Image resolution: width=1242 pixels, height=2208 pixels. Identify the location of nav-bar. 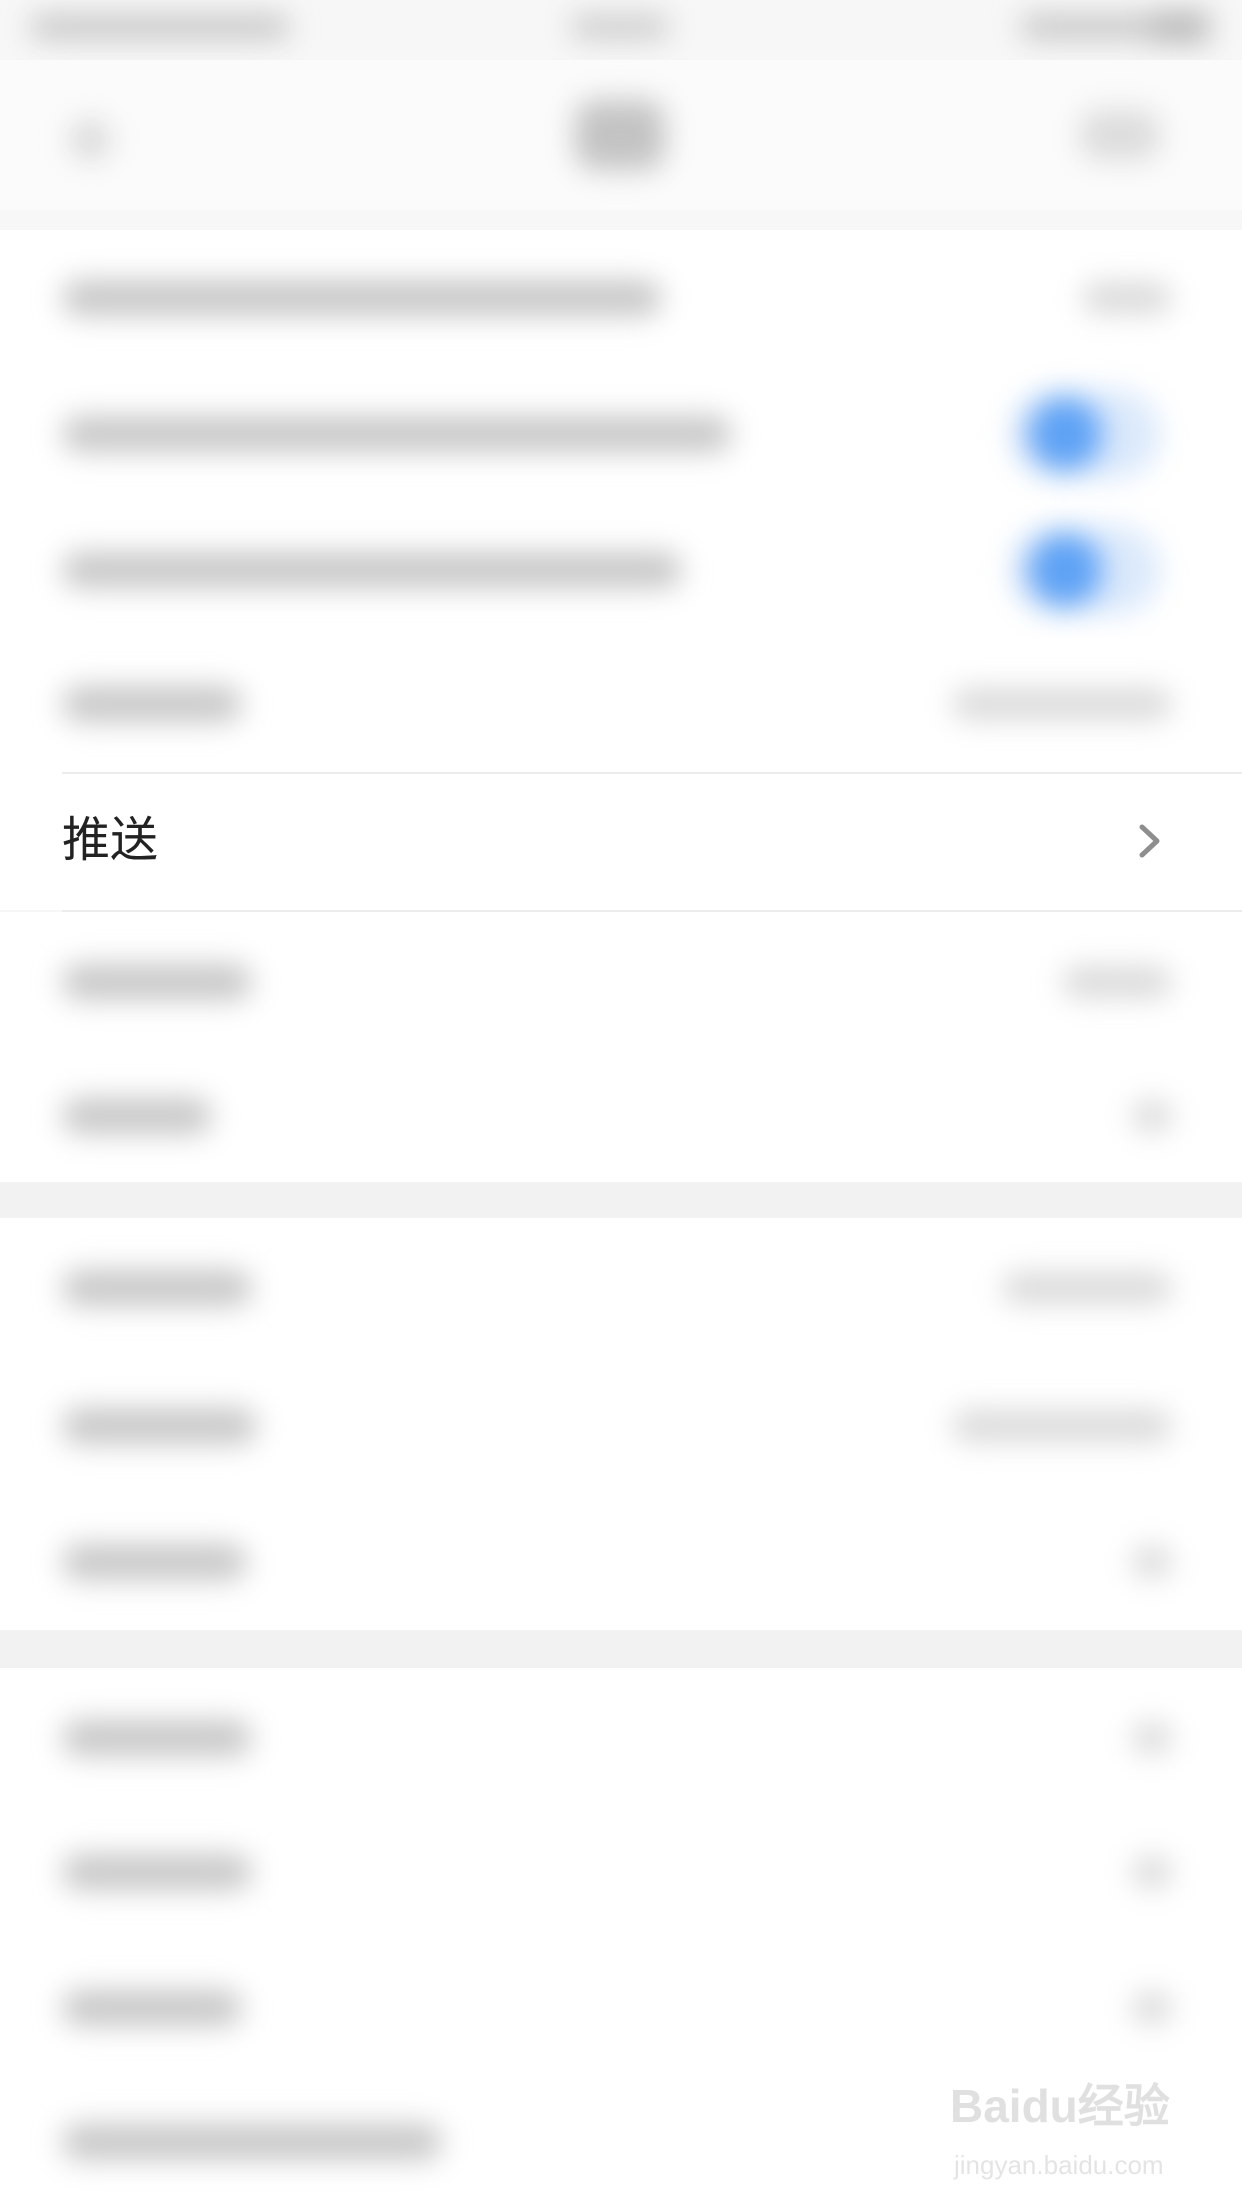
(621, 135).